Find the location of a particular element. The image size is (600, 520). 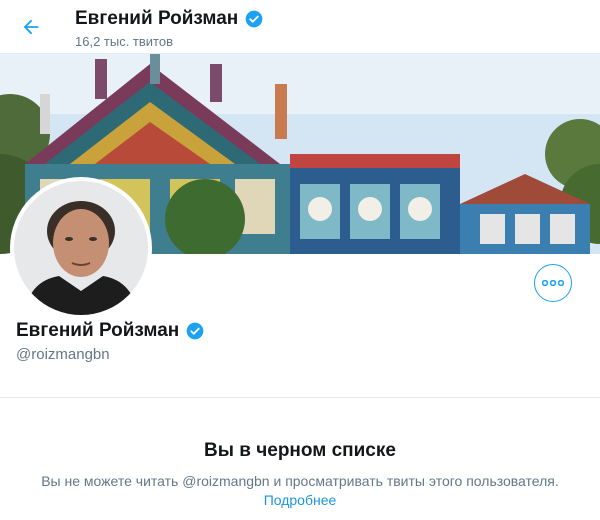

profile-name-text: Евгений Ройзман is located at coordinates (98, 330).